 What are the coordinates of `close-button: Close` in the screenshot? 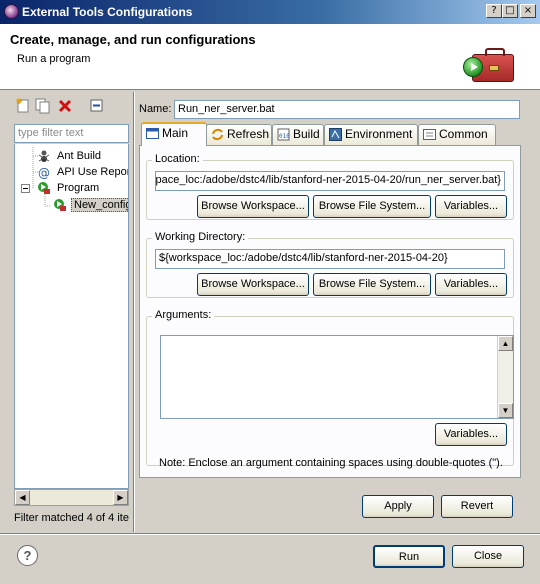 It's located at (488, 556).